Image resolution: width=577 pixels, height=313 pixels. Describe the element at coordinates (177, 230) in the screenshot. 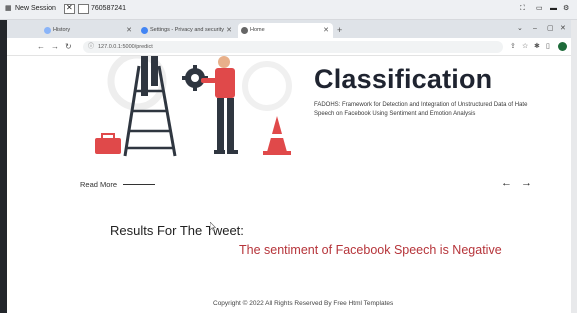

I see `results-heading: Results For The Tweet:` at that location.